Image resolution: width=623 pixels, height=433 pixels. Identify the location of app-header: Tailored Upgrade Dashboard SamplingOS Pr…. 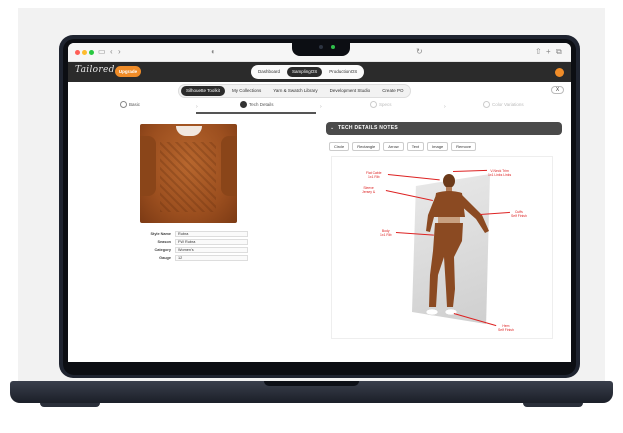
(319, 72).